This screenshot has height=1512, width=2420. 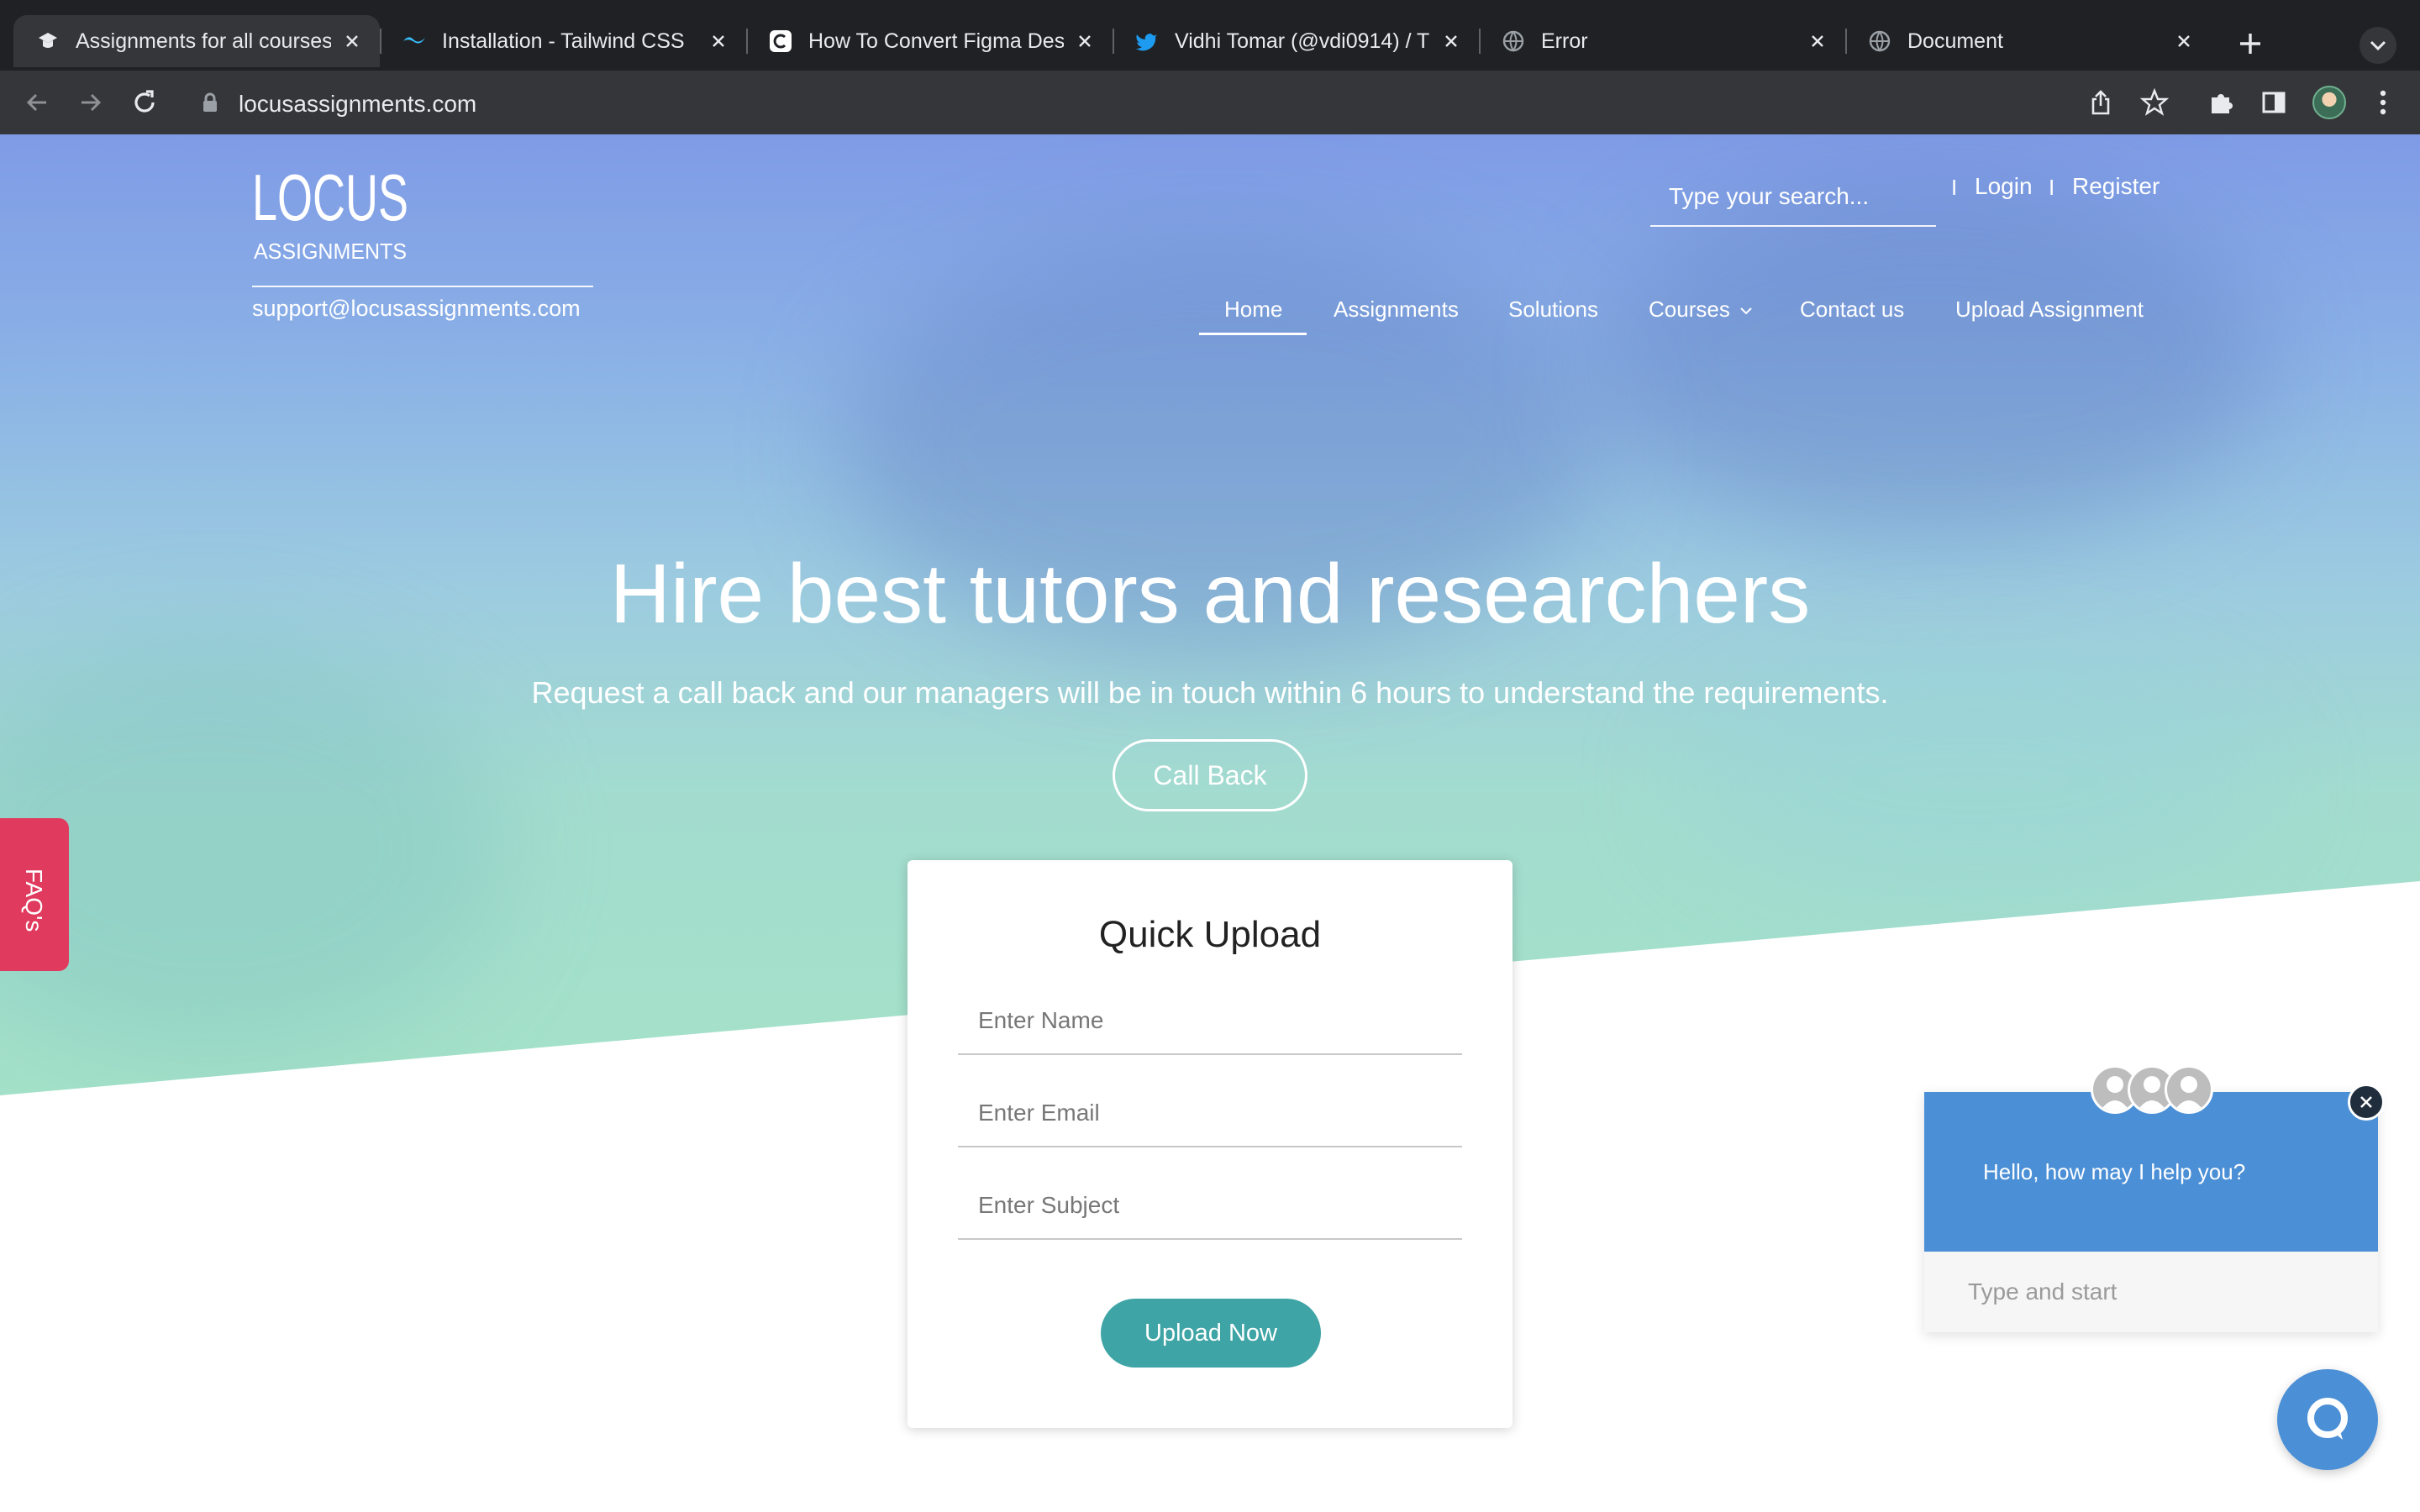 I want to click on subject-field, so click(x=1210, y=1206).